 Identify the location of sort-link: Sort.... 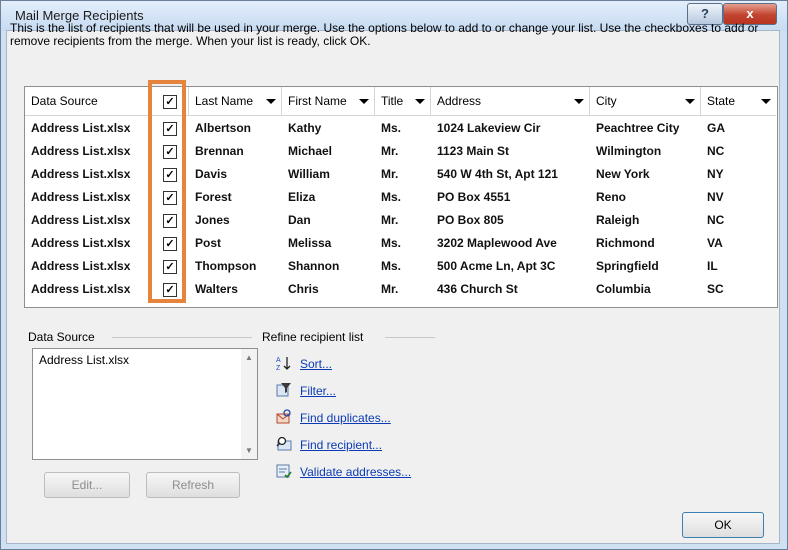
(316, 364).